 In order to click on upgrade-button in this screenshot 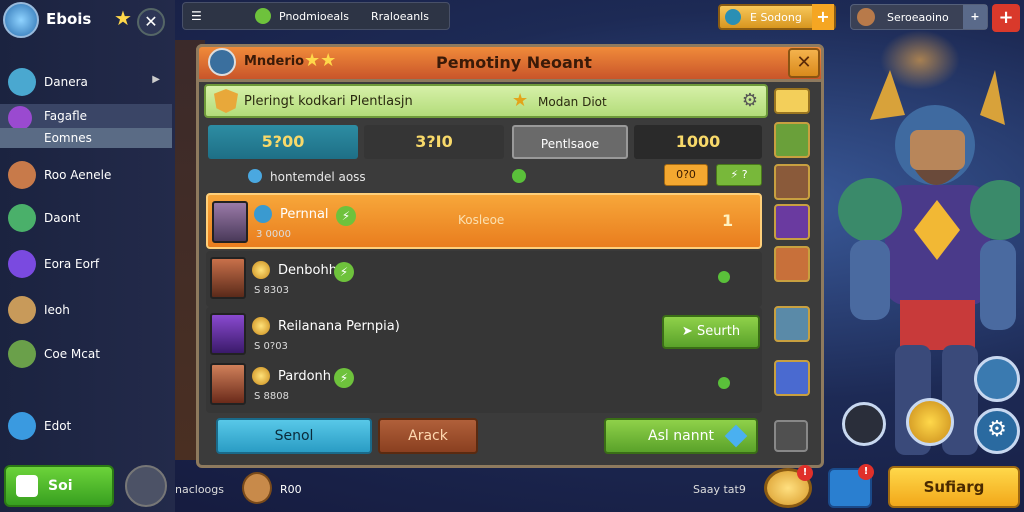, I will do `click(864, 424)`.